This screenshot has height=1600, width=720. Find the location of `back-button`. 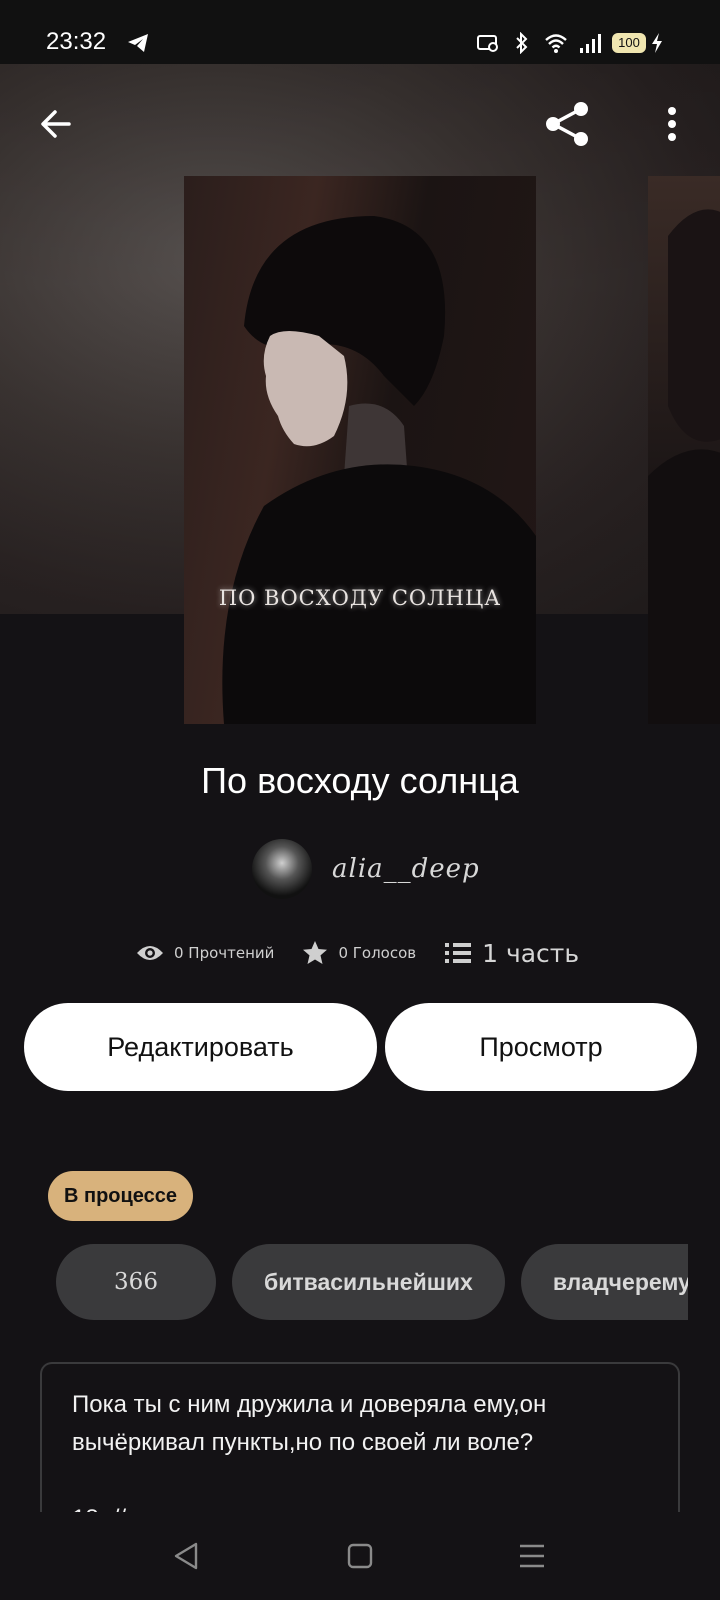

back-button is located at coordinates (56, 124).